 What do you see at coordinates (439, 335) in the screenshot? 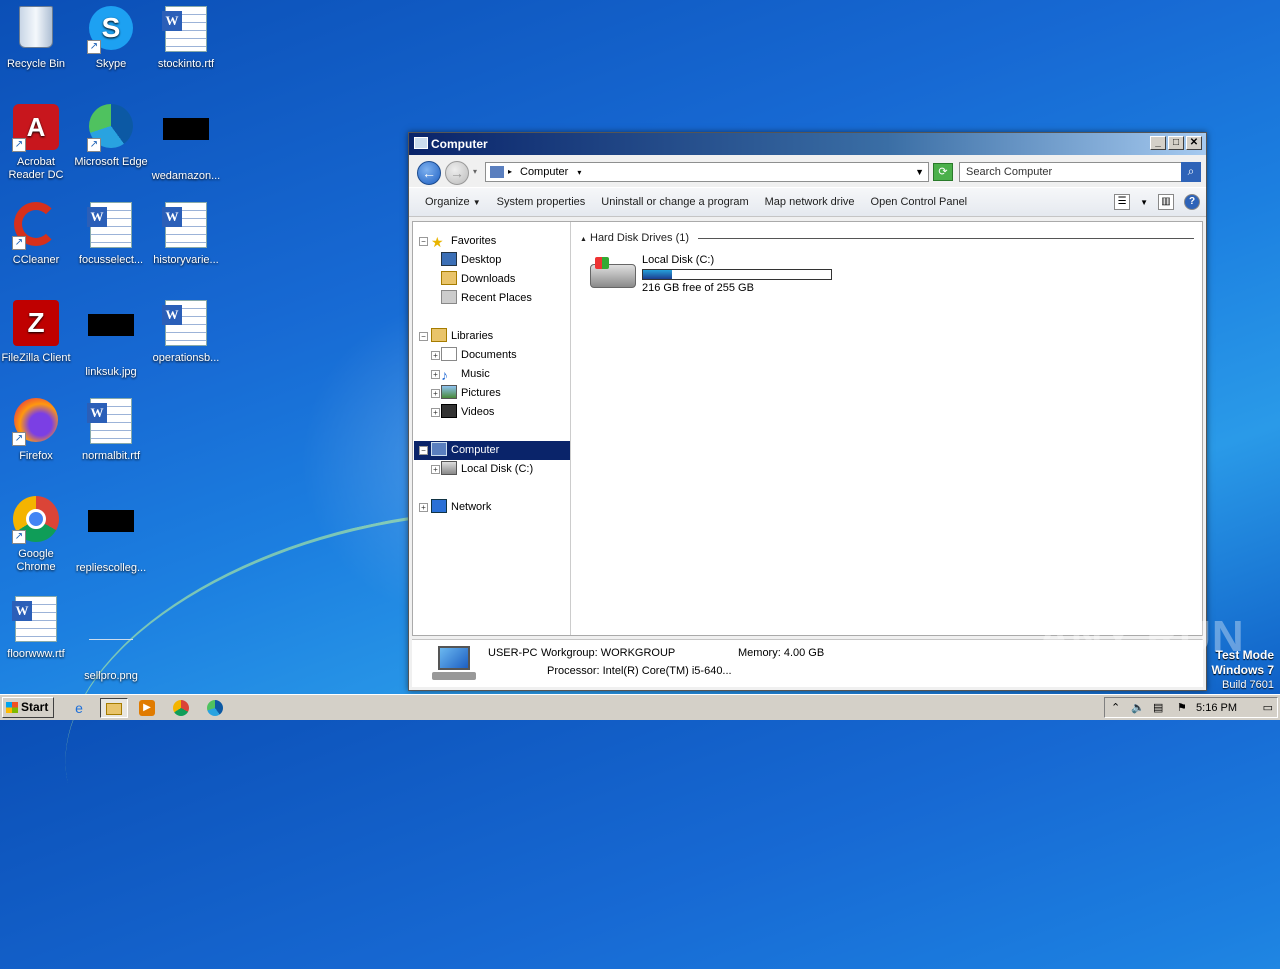
I see `libraries-folder-icon` at bounding box center [439, 335].